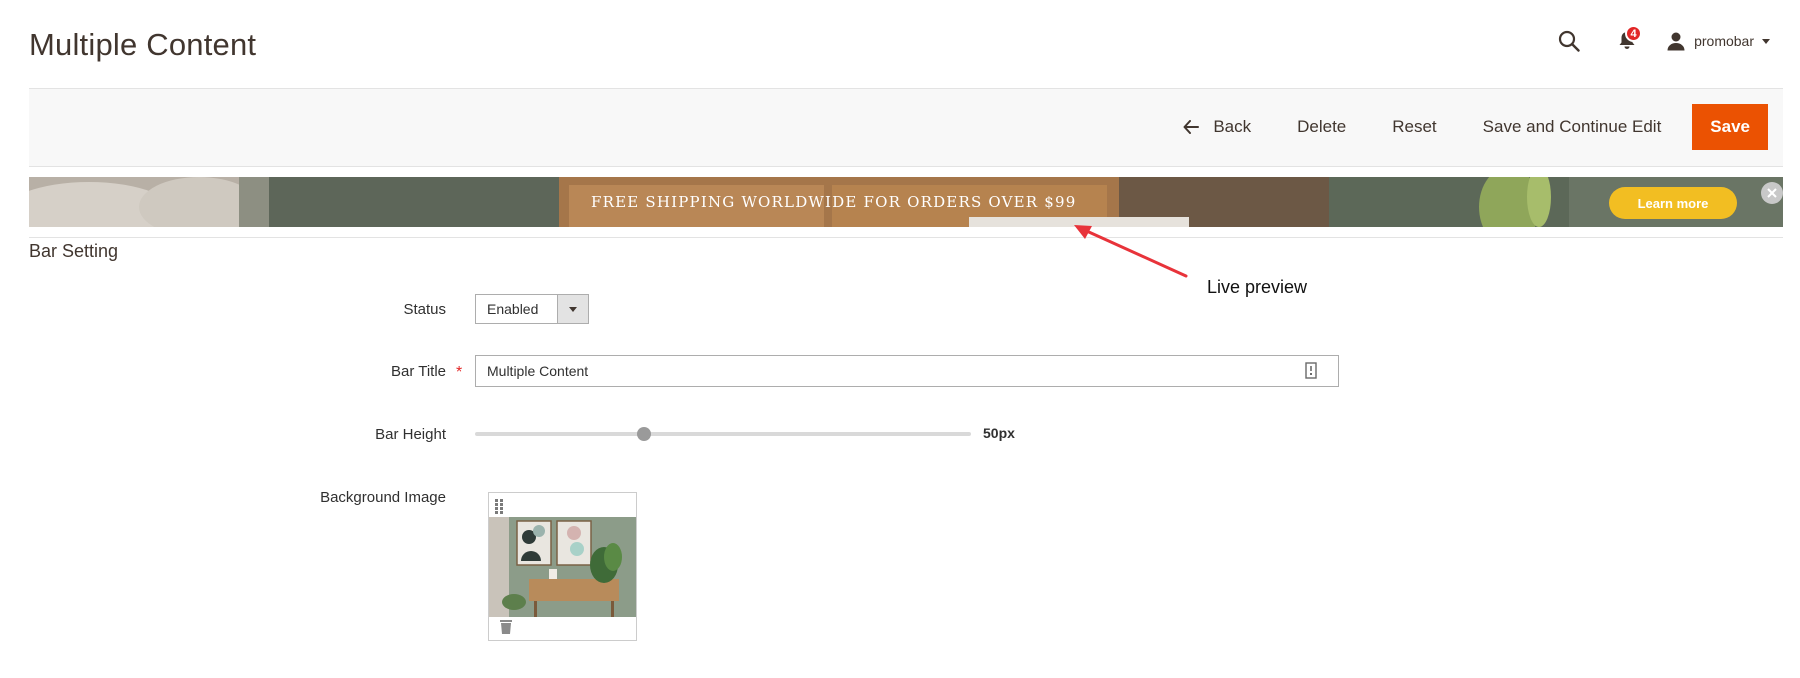  I want to click on arrow-left-icon, so click(1191, 127).